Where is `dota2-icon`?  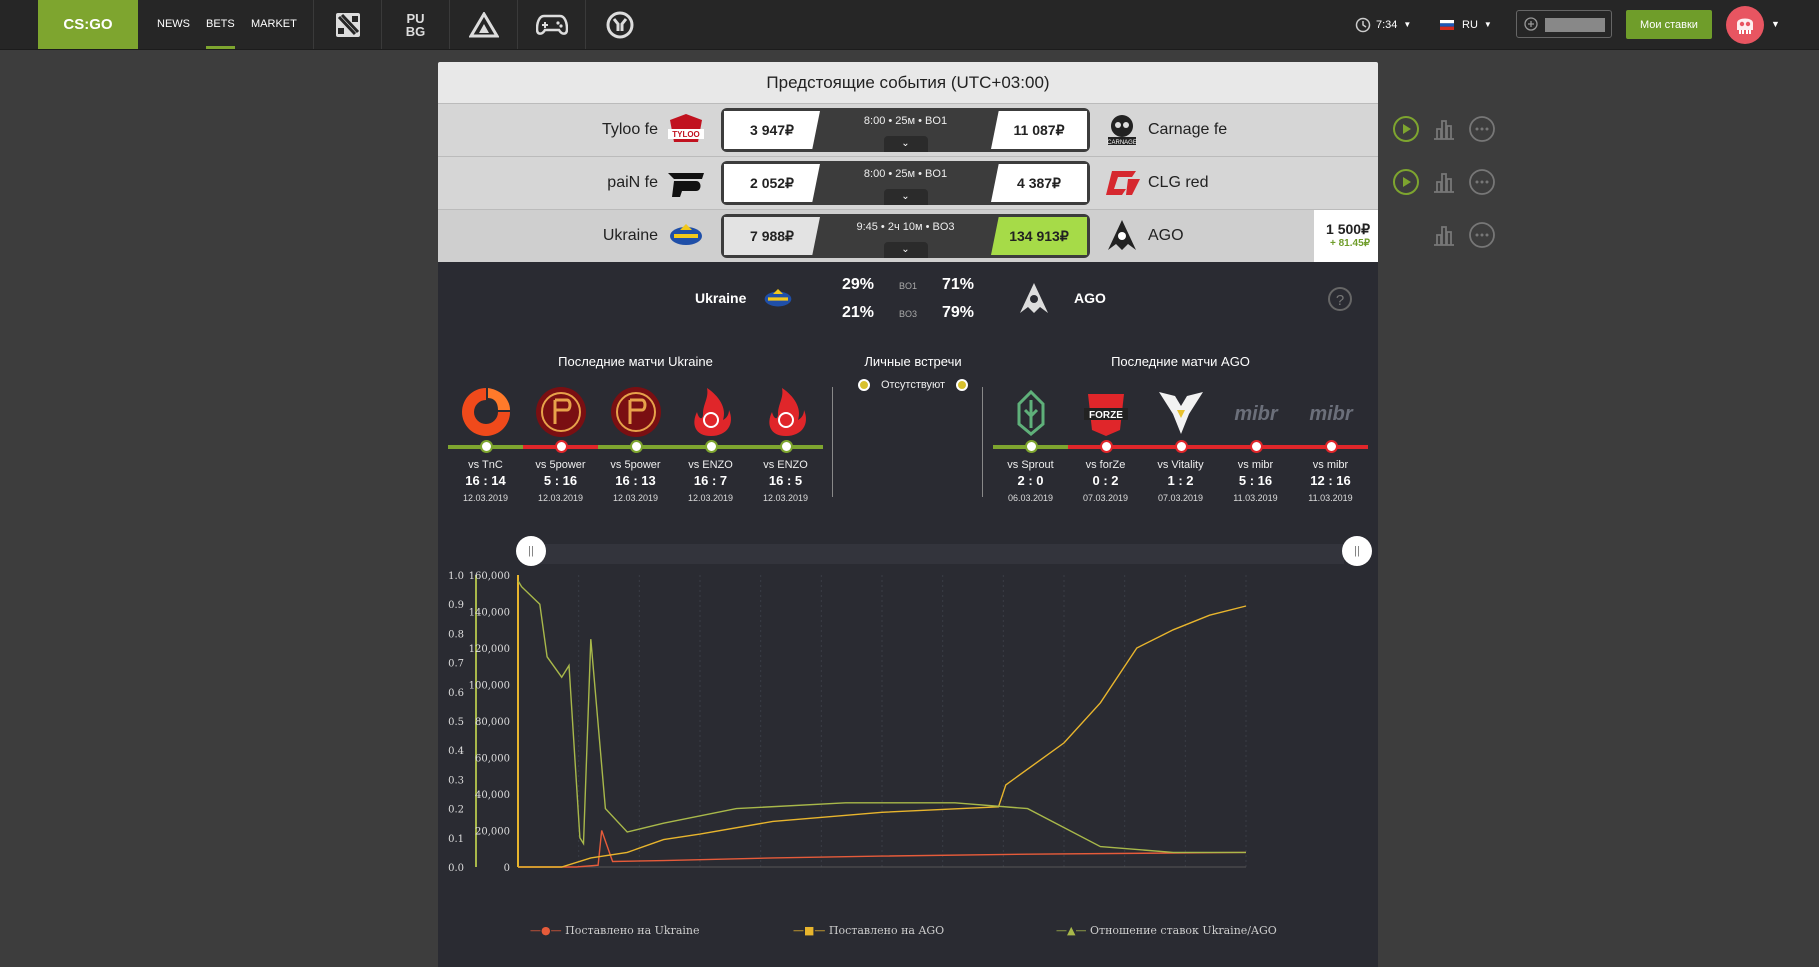 dota2-icon is located at coordinates (347, 24).